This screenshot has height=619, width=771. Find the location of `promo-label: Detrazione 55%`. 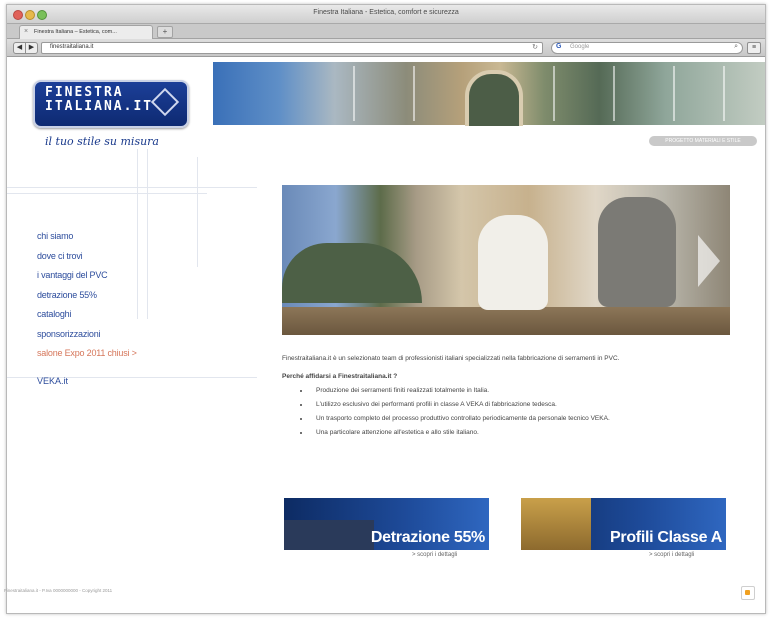

promo-label: Detrazione 55% is located at coordinates (427, 537).